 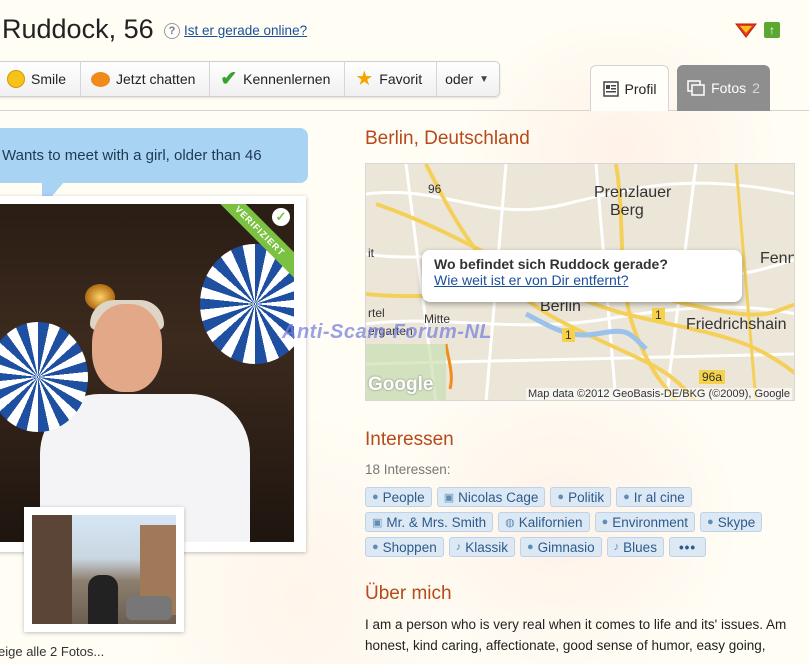 I want to click on map-road-1b: 1, so click(x=568, y=335).